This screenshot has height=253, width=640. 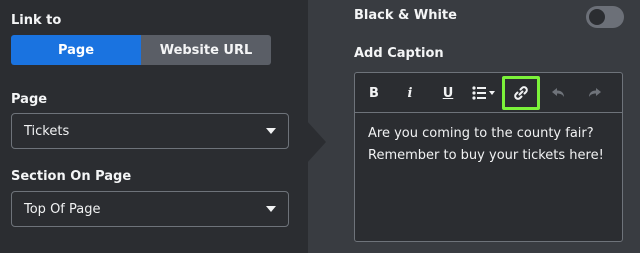 I want to click on section-on-page-label: Section On Page, so click(x=71, y=176).